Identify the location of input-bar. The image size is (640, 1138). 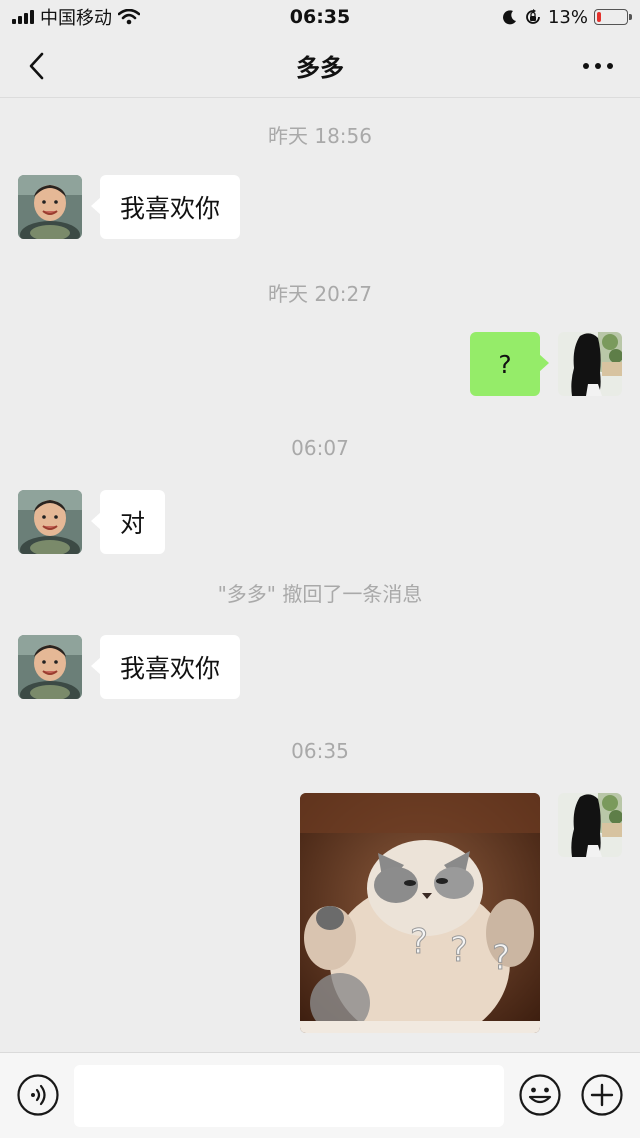
(320, 1095).